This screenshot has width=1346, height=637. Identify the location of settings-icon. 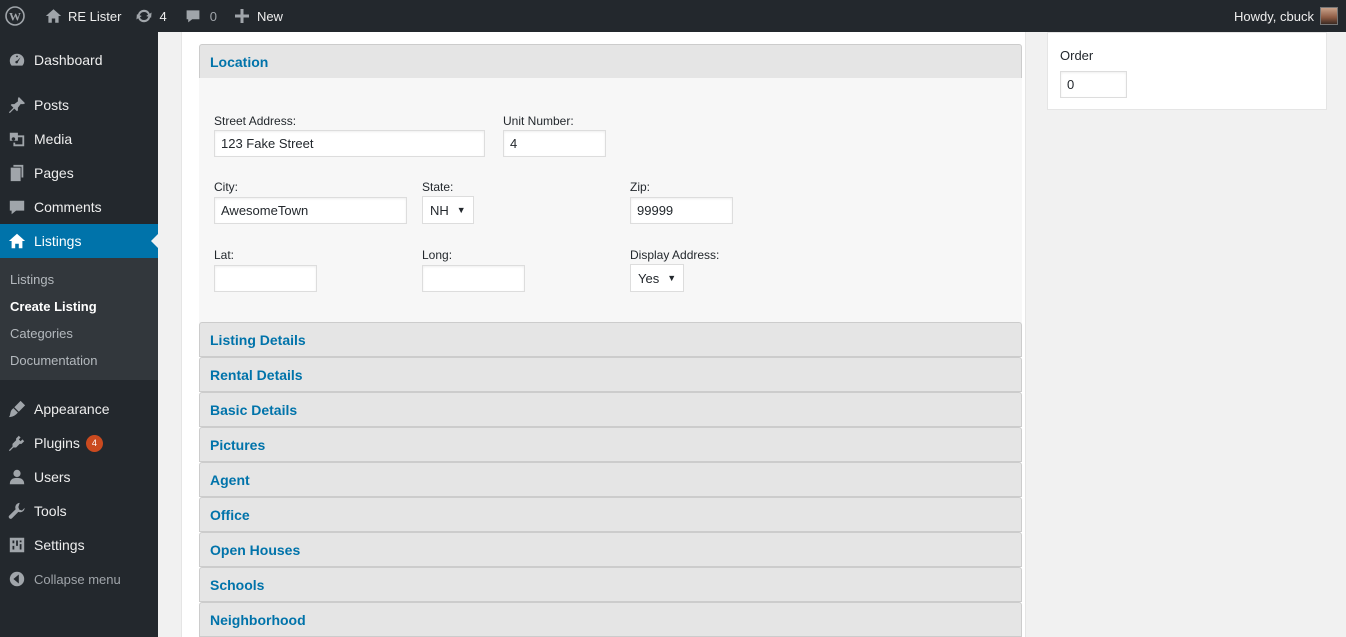
(17, 545).